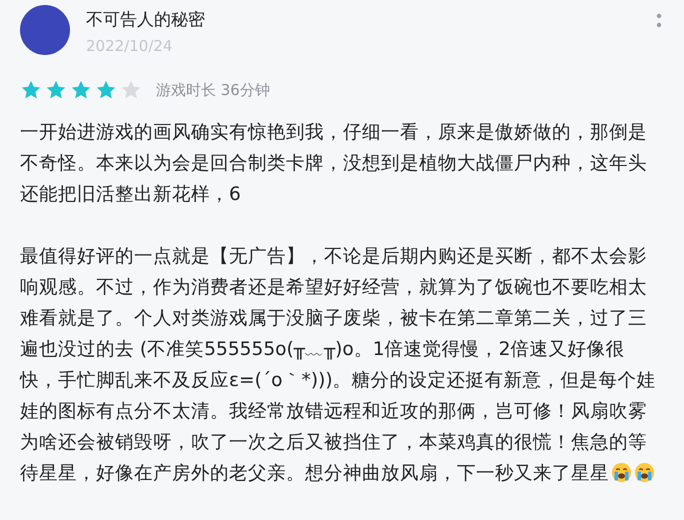 Image resolution: width=684 pixels, height=520 pixels. I want to click on avatar, so click(45, 30).